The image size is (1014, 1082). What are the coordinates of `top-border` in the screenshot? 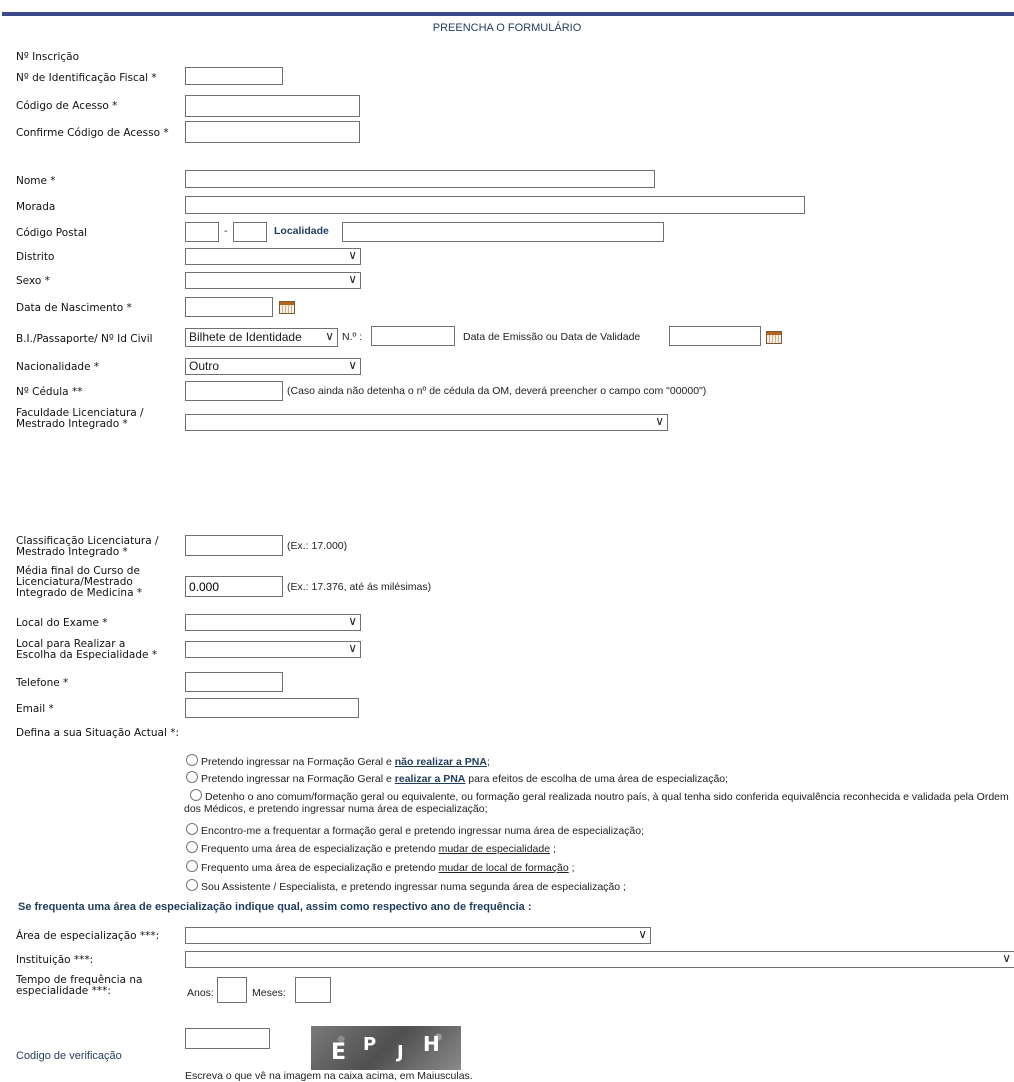 It's located at (508, 14).